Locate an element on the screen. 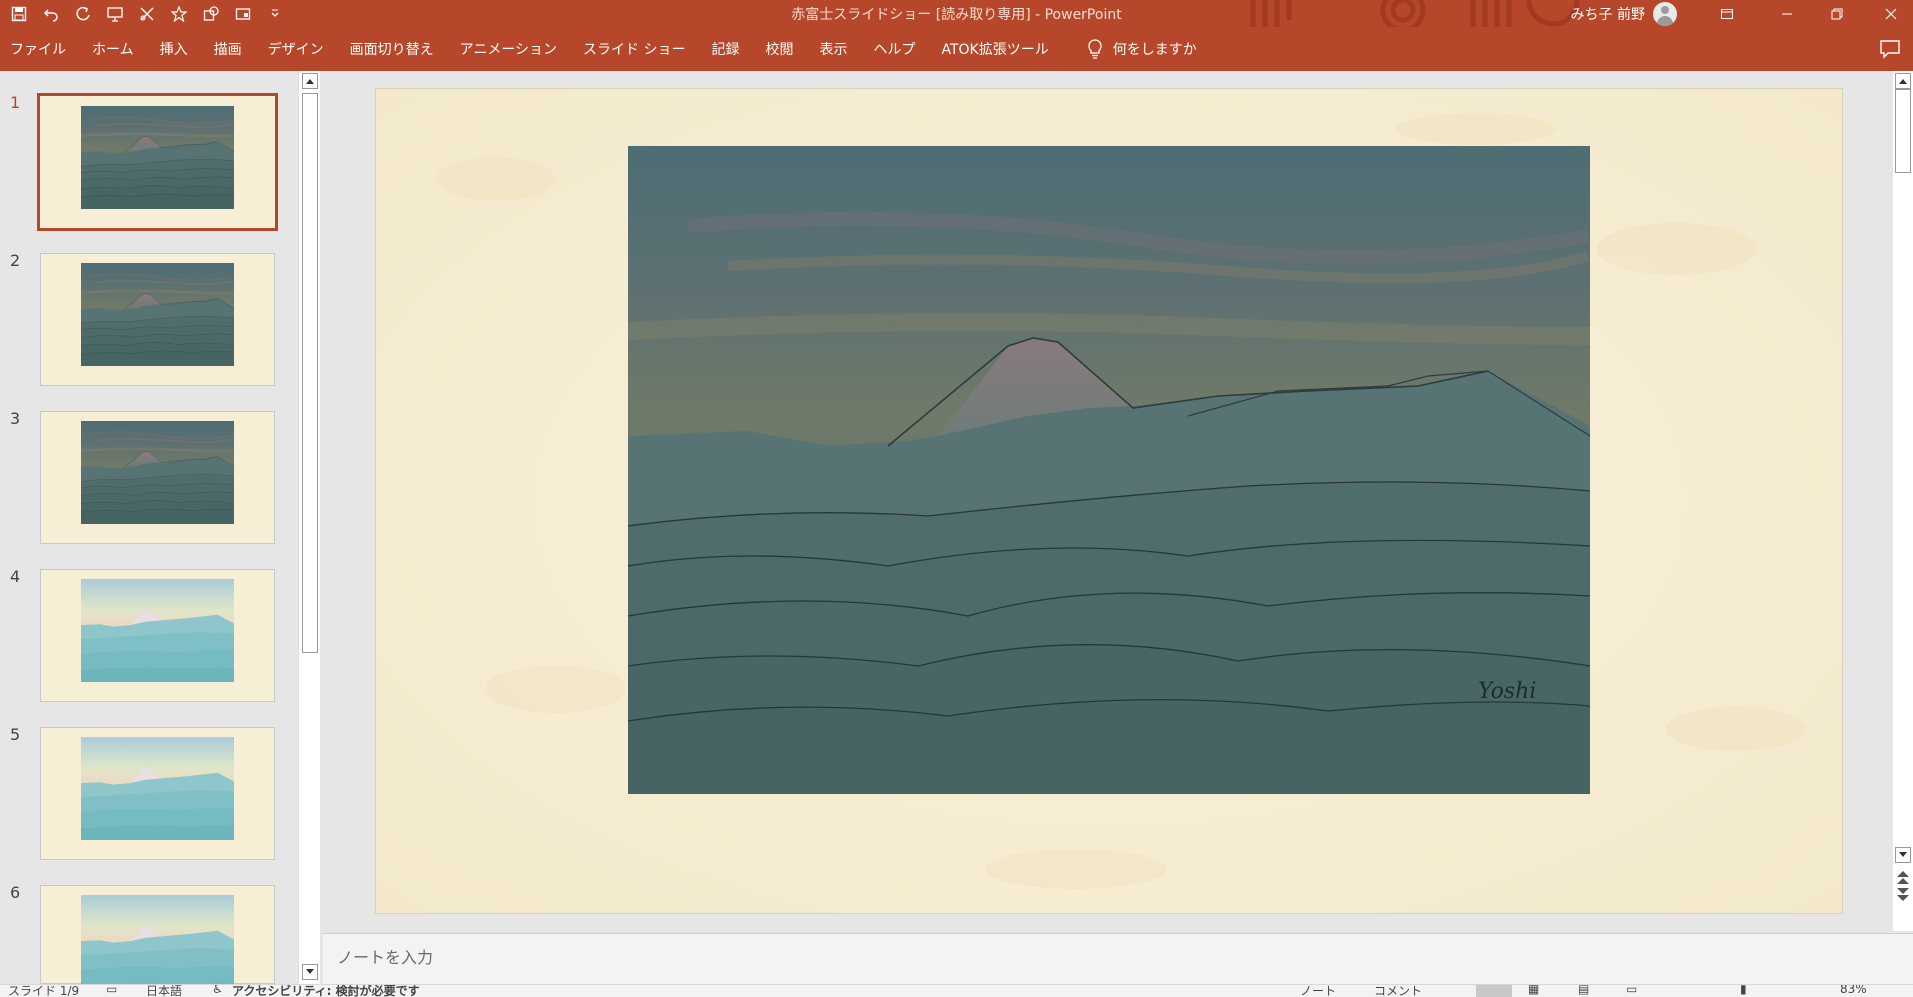 This screenshot has height=997, width=1913. tab-design: デザイン is located at coordinates (302, 49).